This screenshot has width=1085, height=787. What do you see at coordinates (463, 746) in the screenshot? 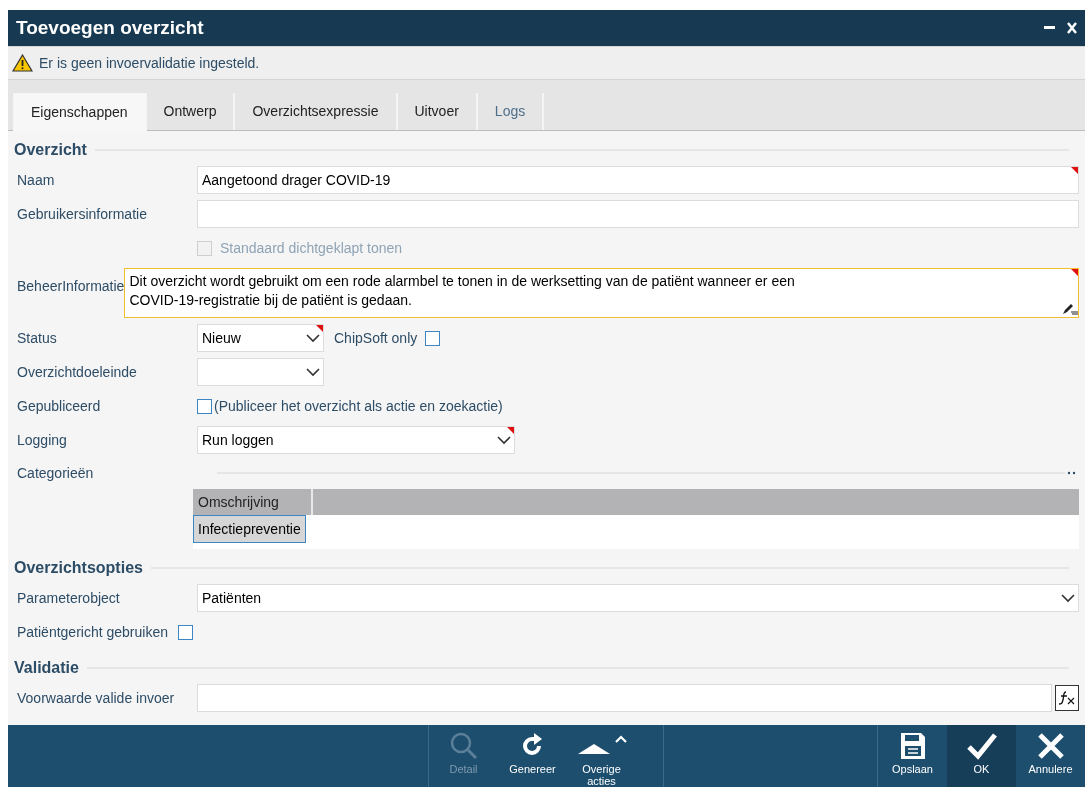
I see `search-icon` at bounding box center [463, 746].